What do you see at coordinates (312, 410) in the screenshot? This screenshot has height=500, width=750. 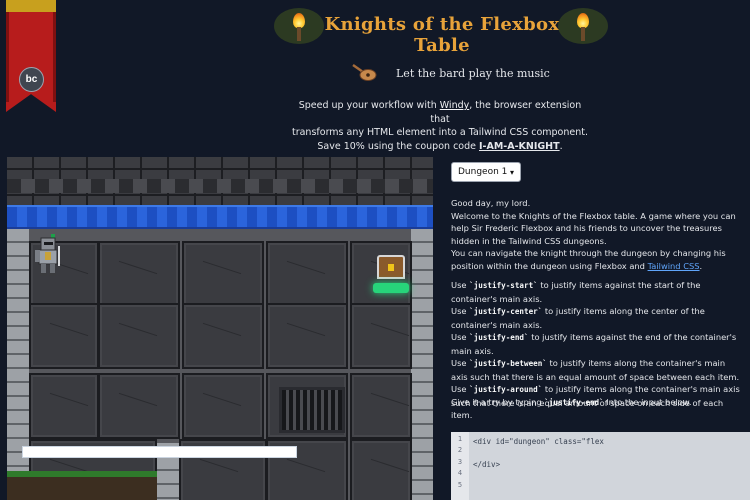 I see `floor-grate` at bounding box center [312, 410].